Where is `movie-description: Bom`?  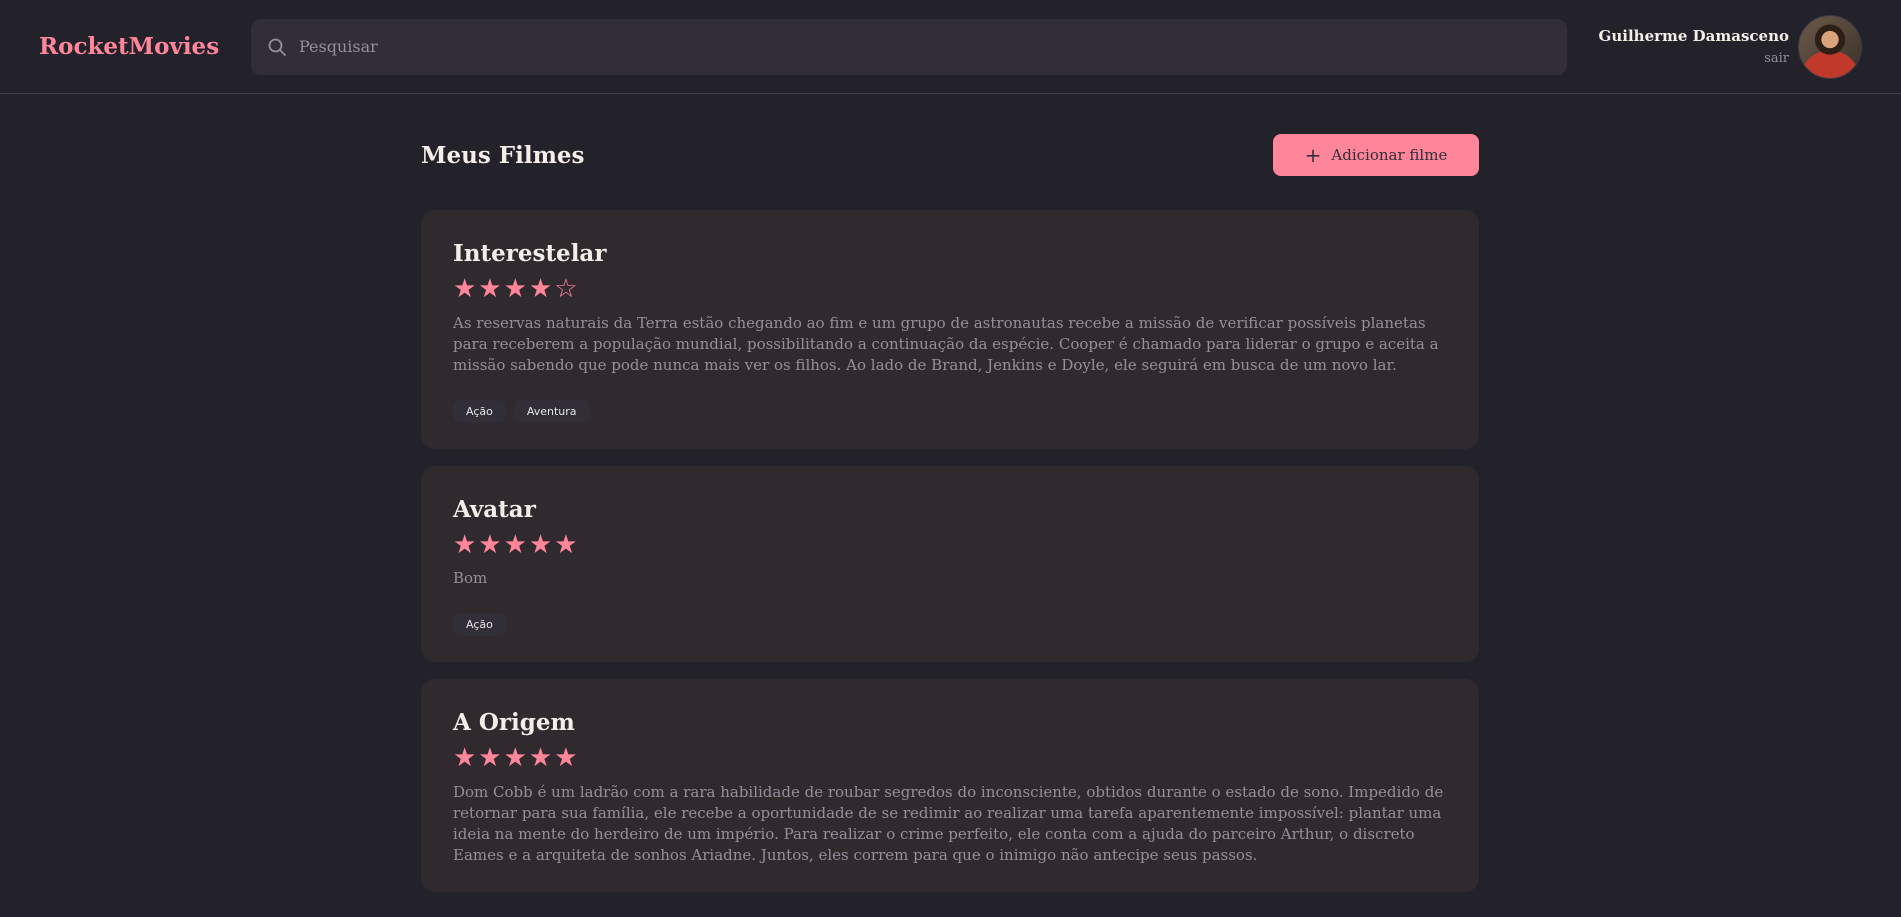
movie-description: Bom is located at coordinates (470, 578).